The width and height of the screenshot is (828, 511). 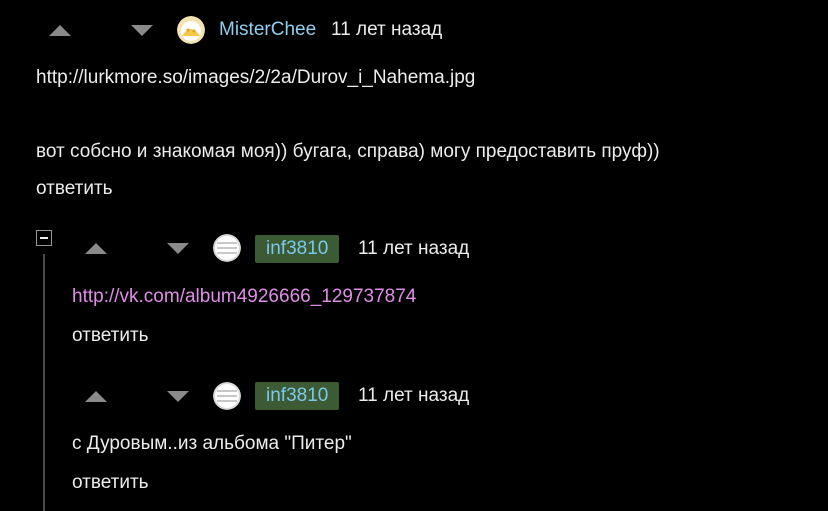 I want to click on thread-line, so click(x=44, y=382).